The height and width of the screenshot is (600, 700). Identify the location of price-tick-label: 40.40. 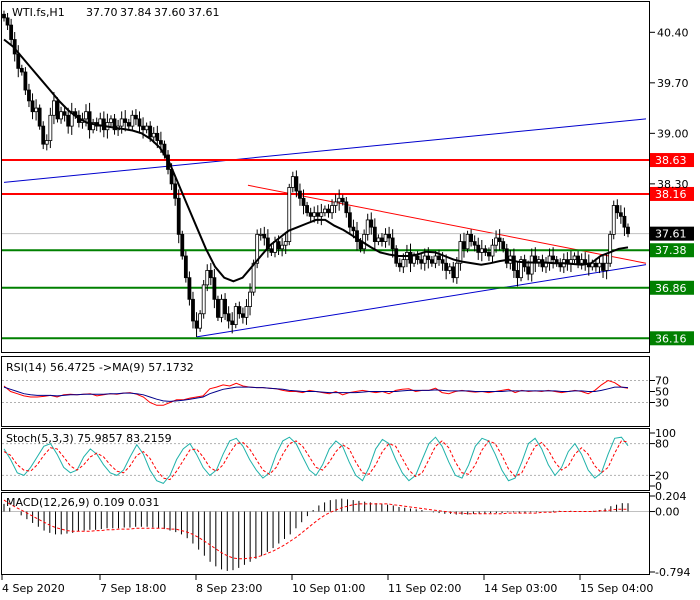
(673, 32).